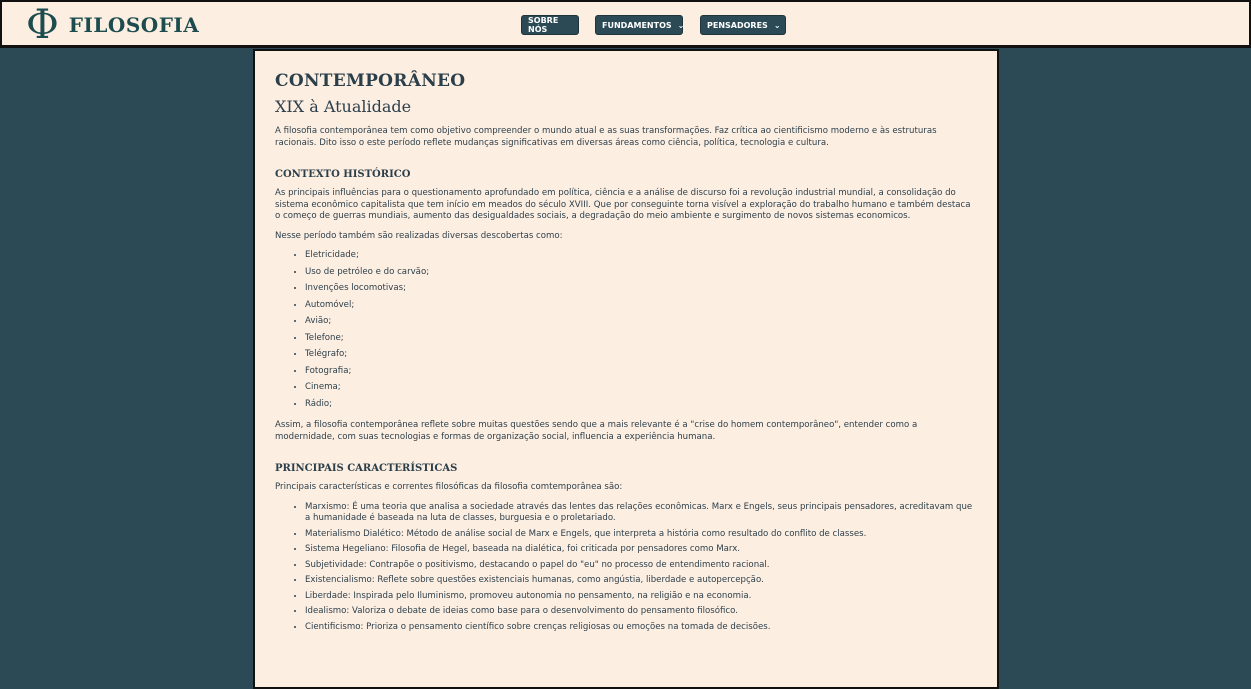  What do you see at coordinates (641, 256) in the screenshot?
I see `list-item: Eletricidade;` at bounding box center [641, 256].